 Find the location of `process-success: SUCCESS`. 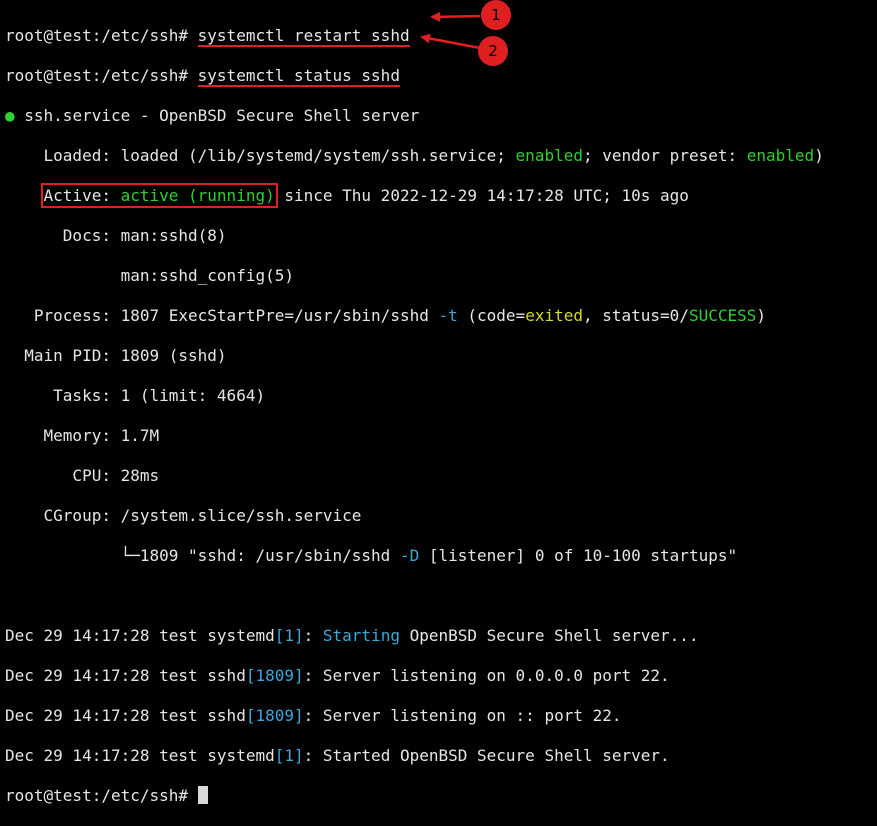

process-success: SUCCESS is located at coordinates (722, 315).